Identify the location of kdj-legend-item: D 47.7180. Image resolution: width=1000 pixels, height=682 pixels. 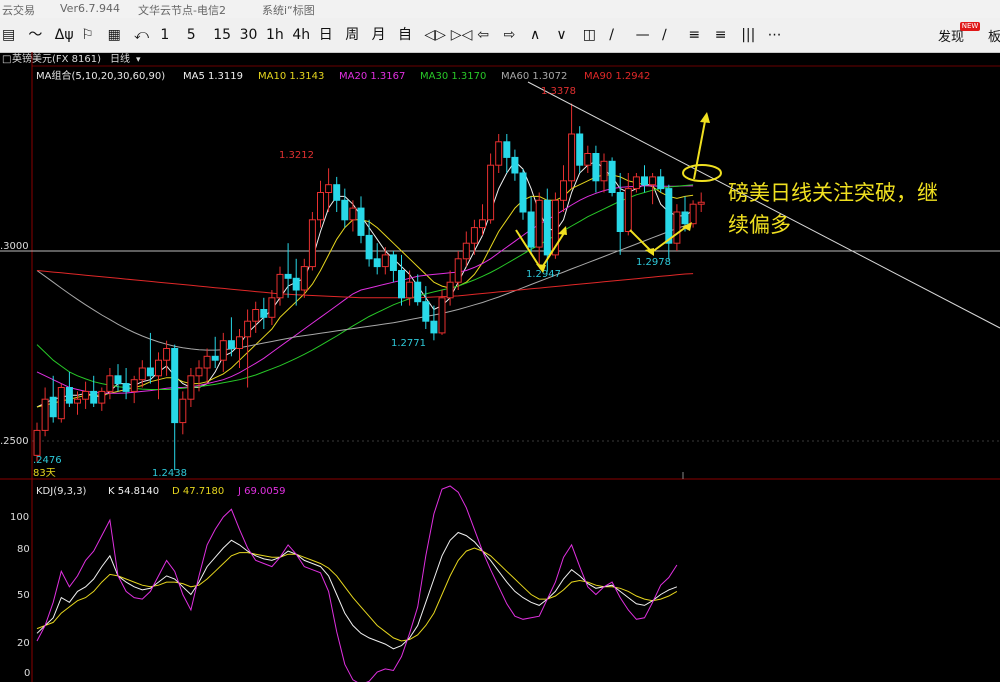
(198, 491).